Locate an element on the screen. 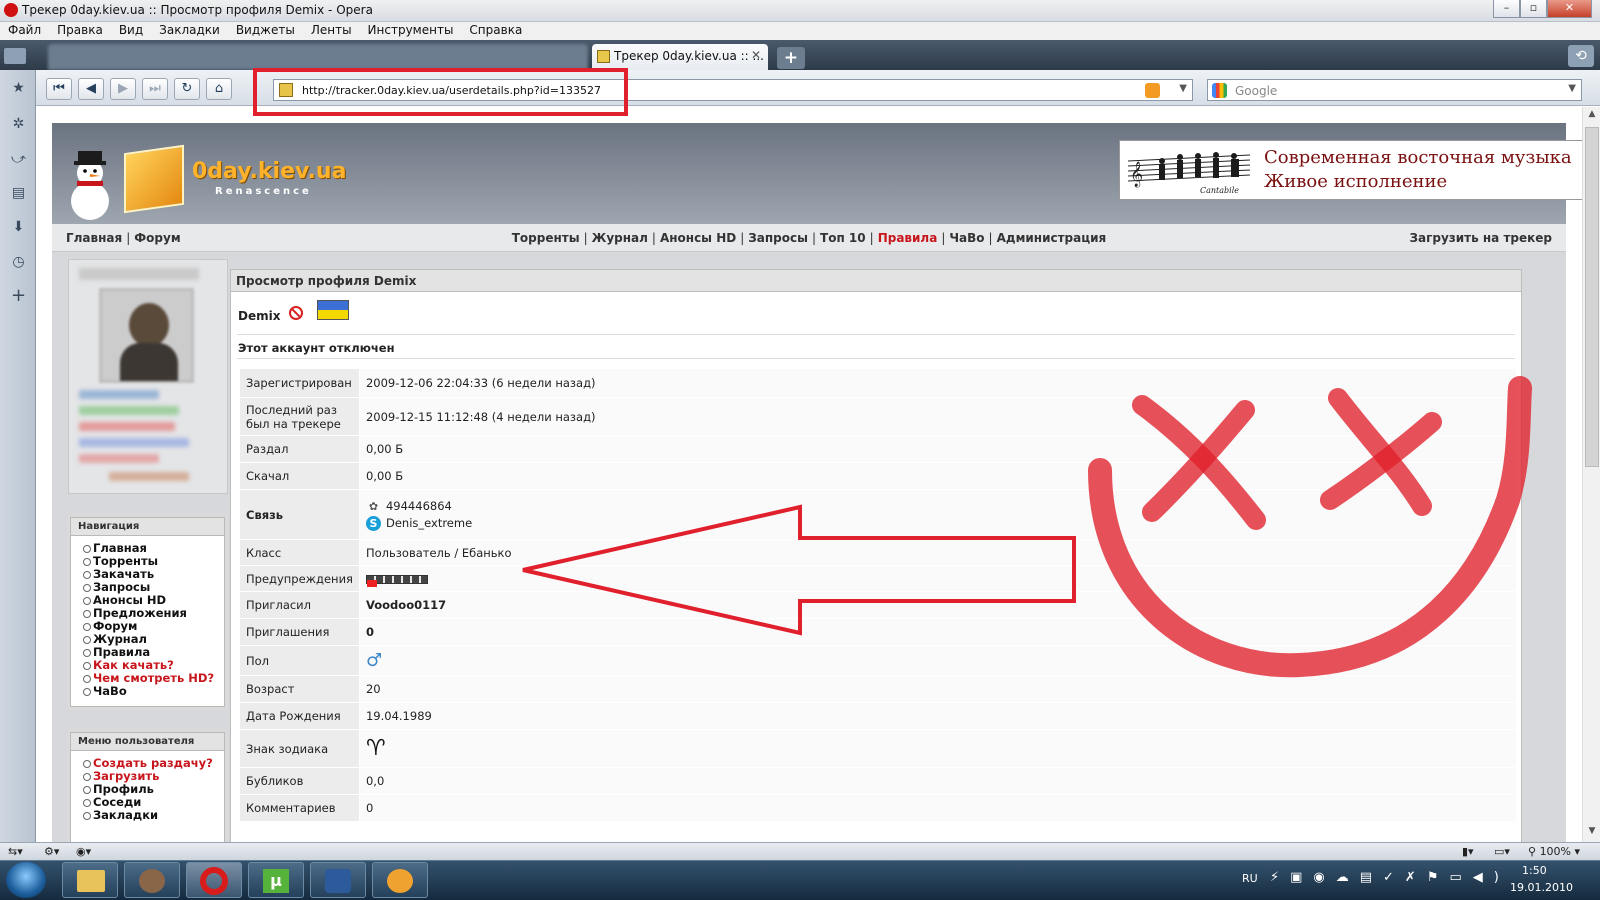 This screenshot has height=900, width=1600. menu-item: Виджеты is located at coordinates (265, 29).